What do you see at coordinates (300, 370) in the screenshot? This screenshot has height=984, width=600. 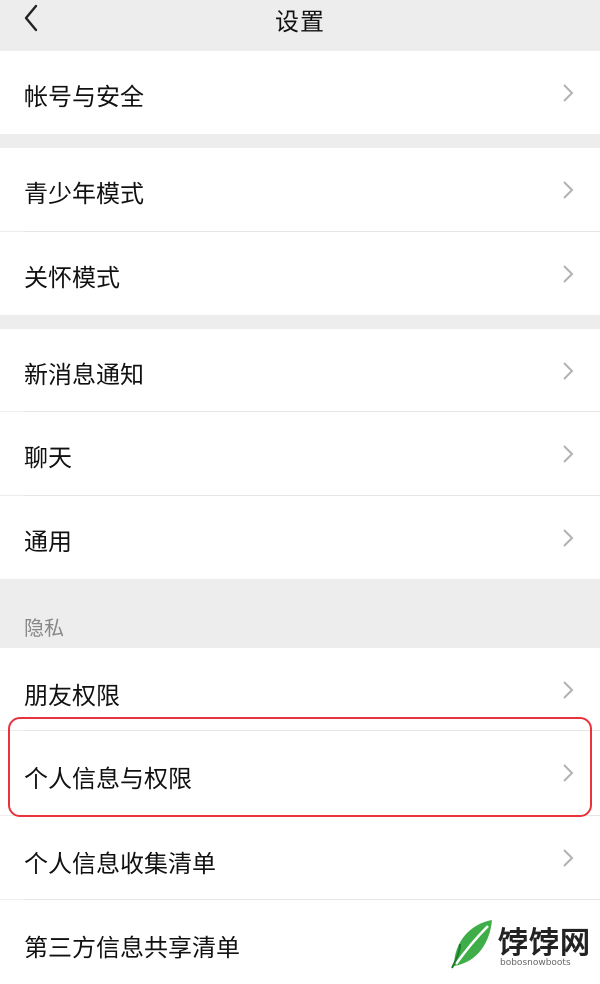 I see `settings-item-new-message-notification: 新消息通知` at bounding box center [300, 370].